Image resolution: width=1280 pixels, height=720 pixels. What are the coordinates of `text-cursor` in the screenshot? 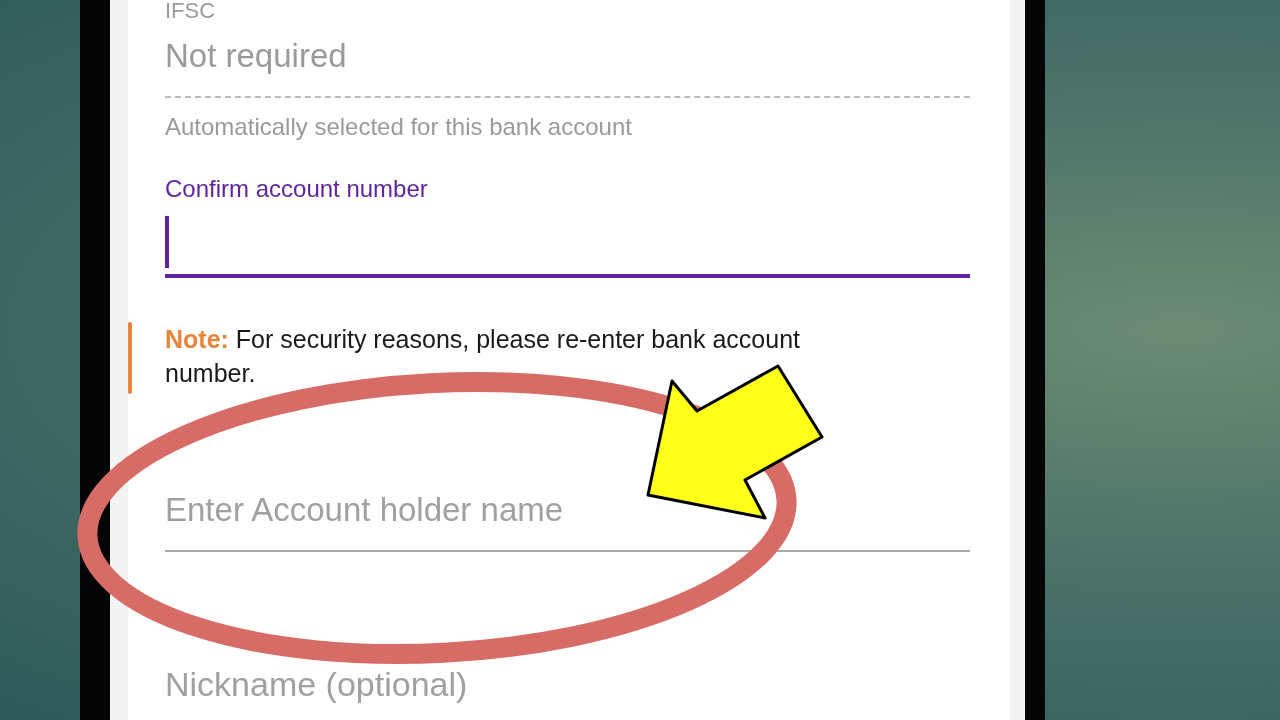 It's located at (167, 242).